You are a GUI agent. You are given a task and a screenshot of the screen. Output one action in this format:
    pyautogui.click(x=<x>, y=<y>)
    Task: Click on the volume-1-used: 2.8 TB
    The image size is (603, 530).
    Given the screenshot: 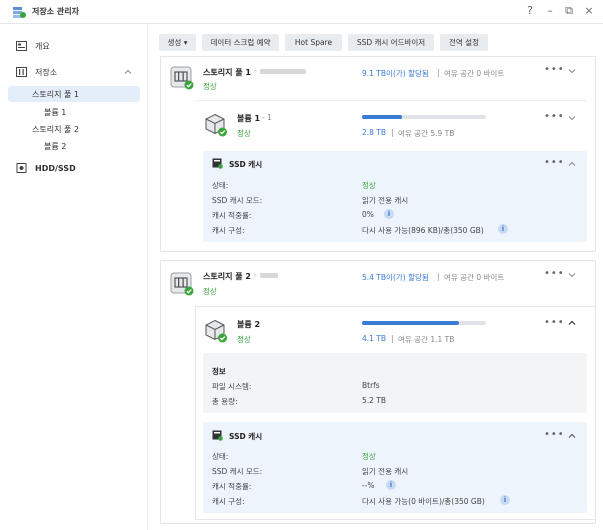 What is the action you would take?
    pyautogui.click(x=374, y=132)
    